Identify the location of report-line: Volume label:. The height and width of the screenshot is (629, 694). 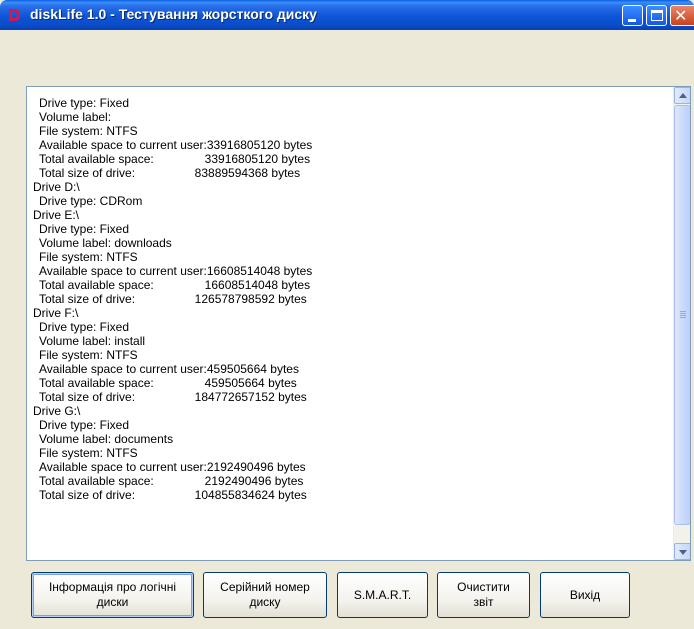
(348, 117).